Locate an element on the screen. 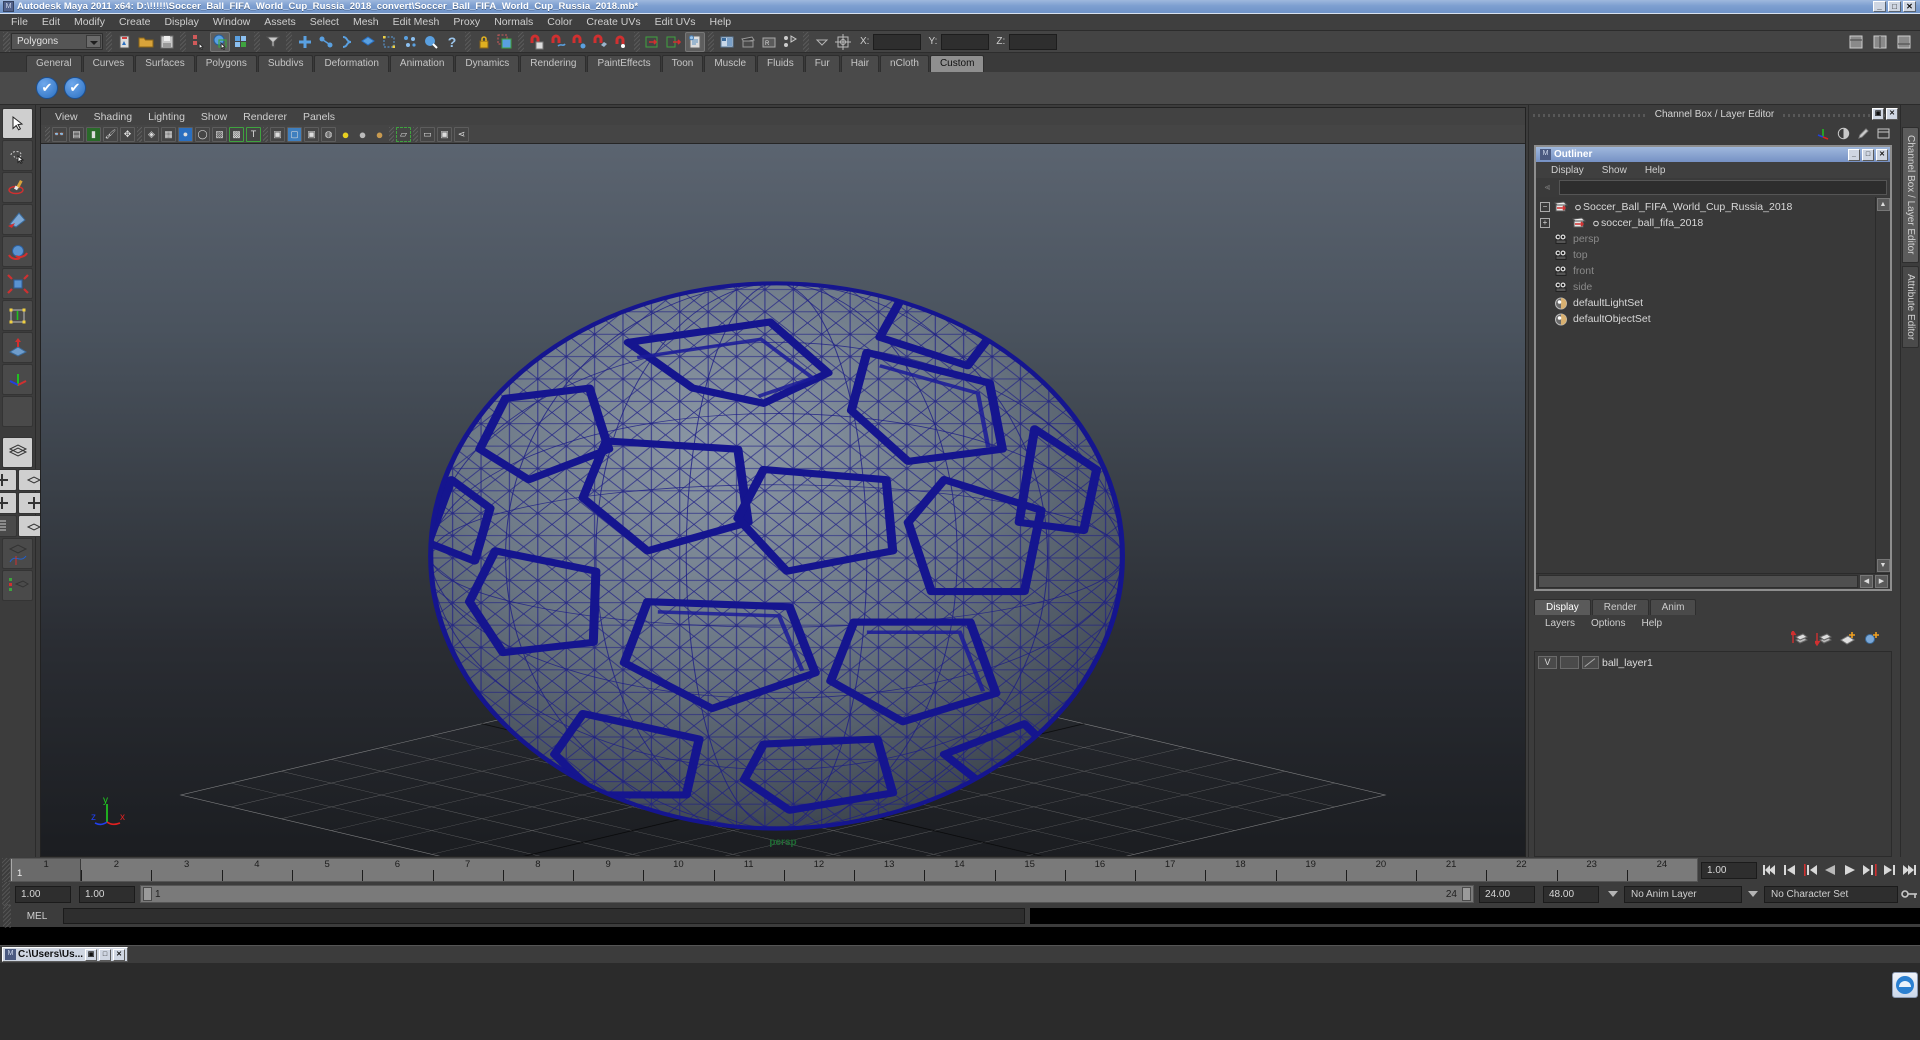  outliner-row: persp is located at coordinates (1705, 239).